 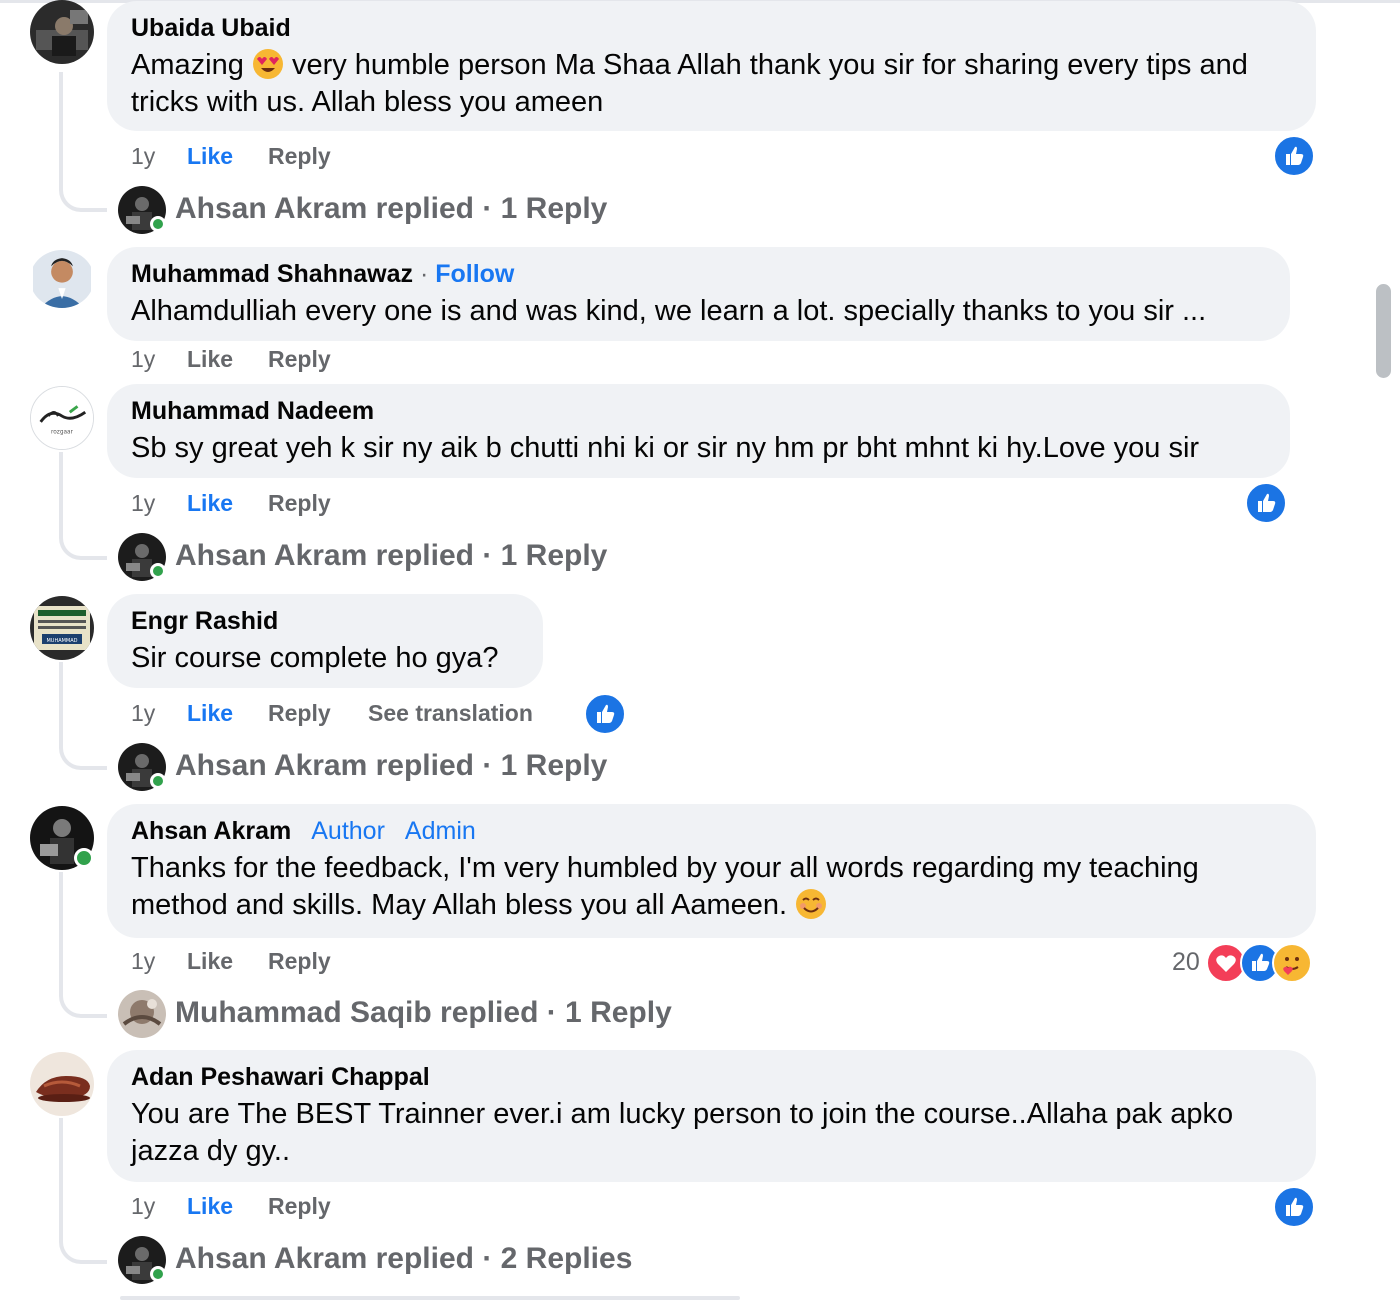 What do you see at coordinates (450, 713) in the screenshot?
I see `see-translation-button: See translation` at bounding box center [450, 713].